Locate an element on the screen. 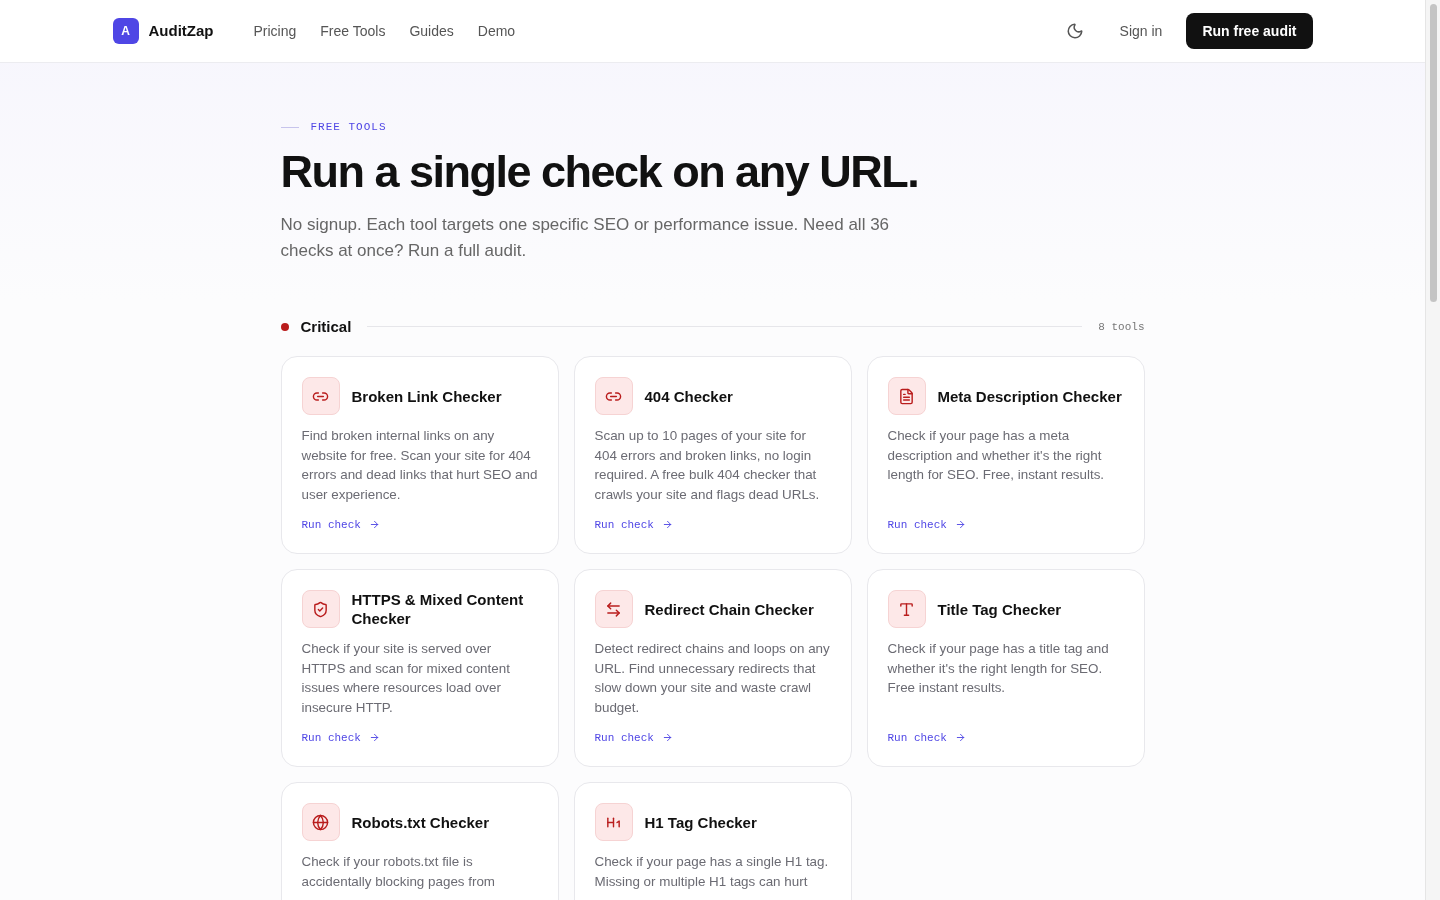 Image resolution: width=1440 pixels, height=900 pixels. tool-description: Check if your robots.txt file is accidentally blocking pages from is located at coordinates (399, 872).